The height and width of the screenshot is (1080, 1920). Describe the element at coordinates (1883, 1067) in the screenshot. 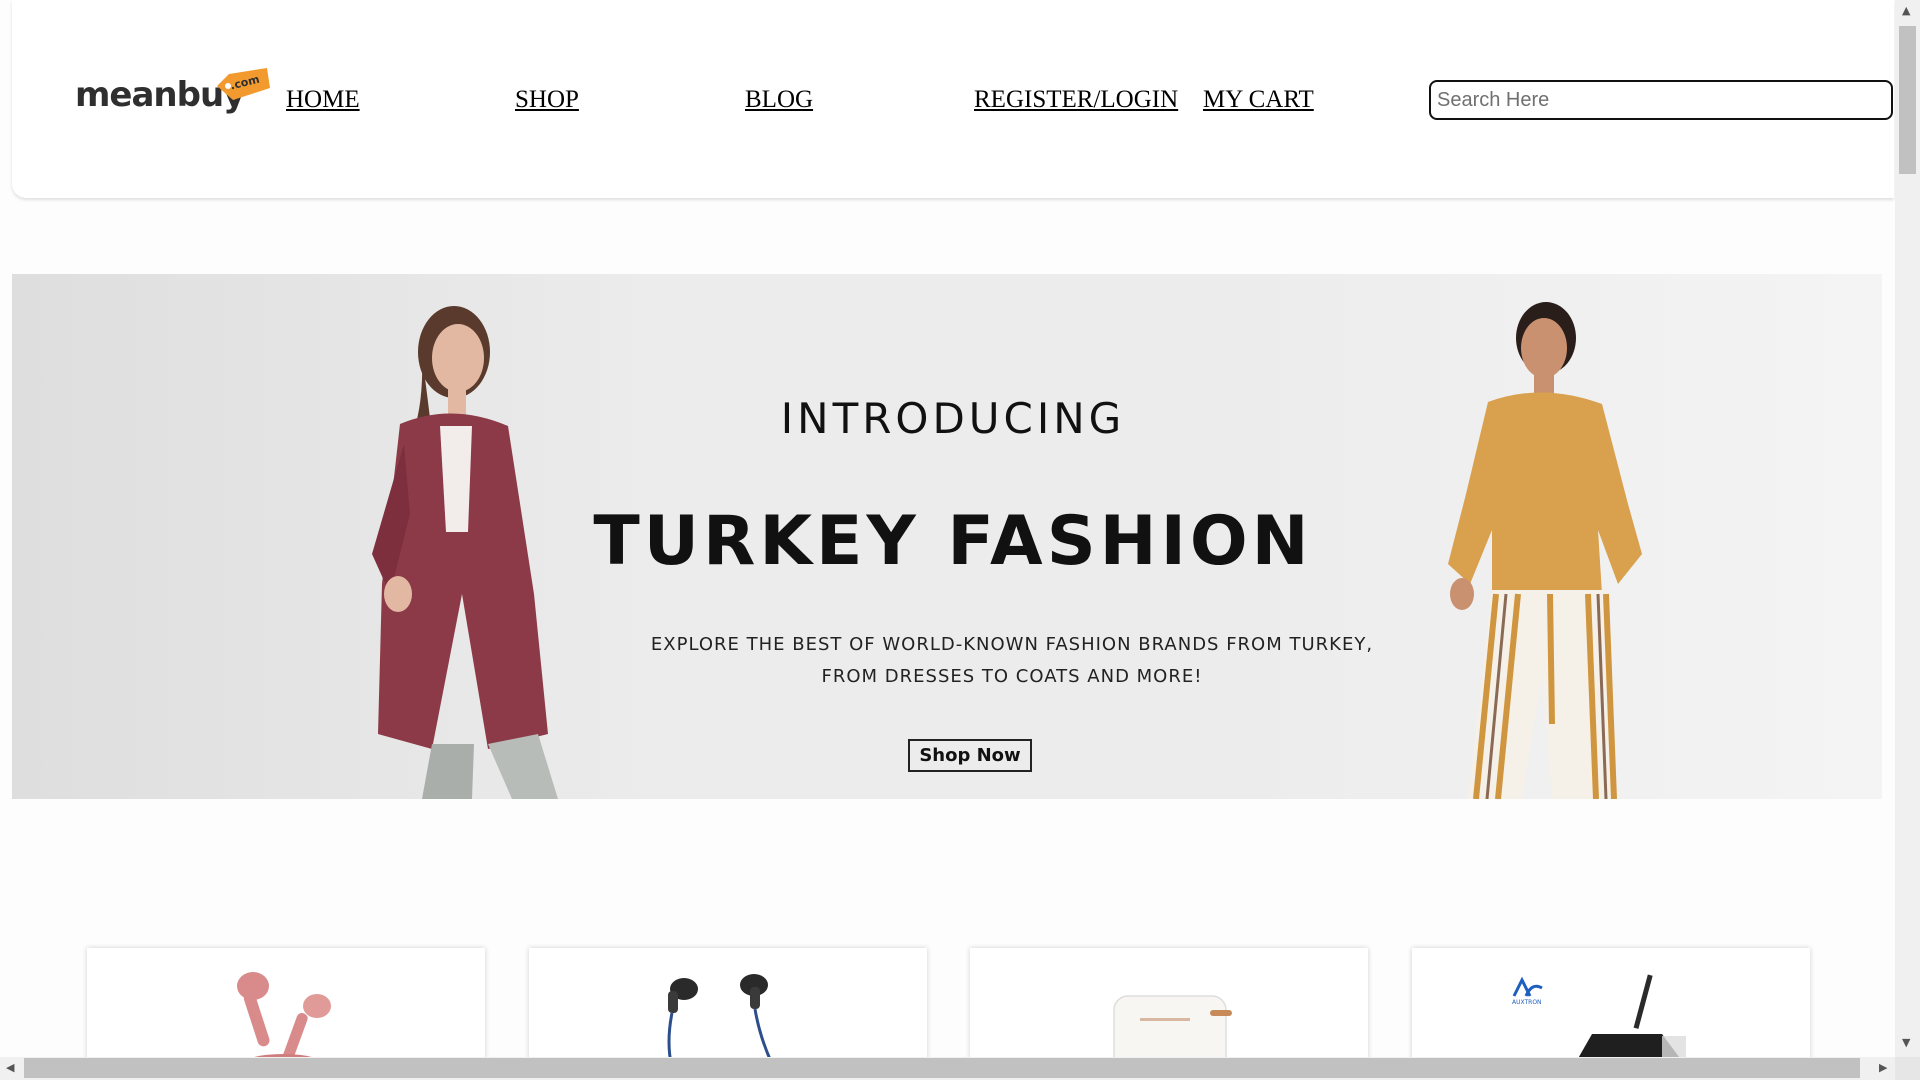

I see `scroll-right-arrow-icon: ▶` at that location.